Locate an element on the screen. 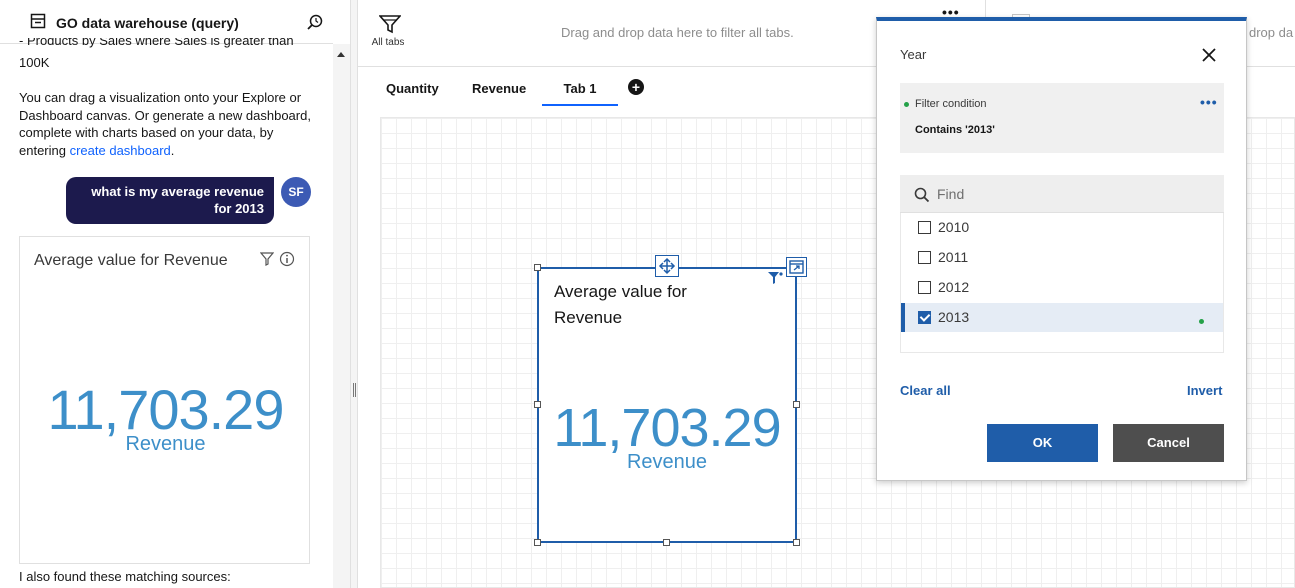 The image size is (1295, 588). source-title: GO data warehouse (query) is located at coordinates (147, 23).